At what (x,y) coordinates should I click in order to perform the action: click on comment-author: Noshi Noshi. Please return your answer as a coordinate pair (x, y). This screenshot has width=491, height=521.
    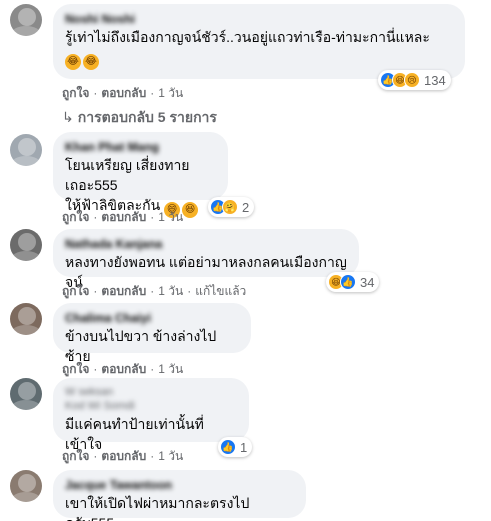
    Looking at the image, I should click on (259, 19).